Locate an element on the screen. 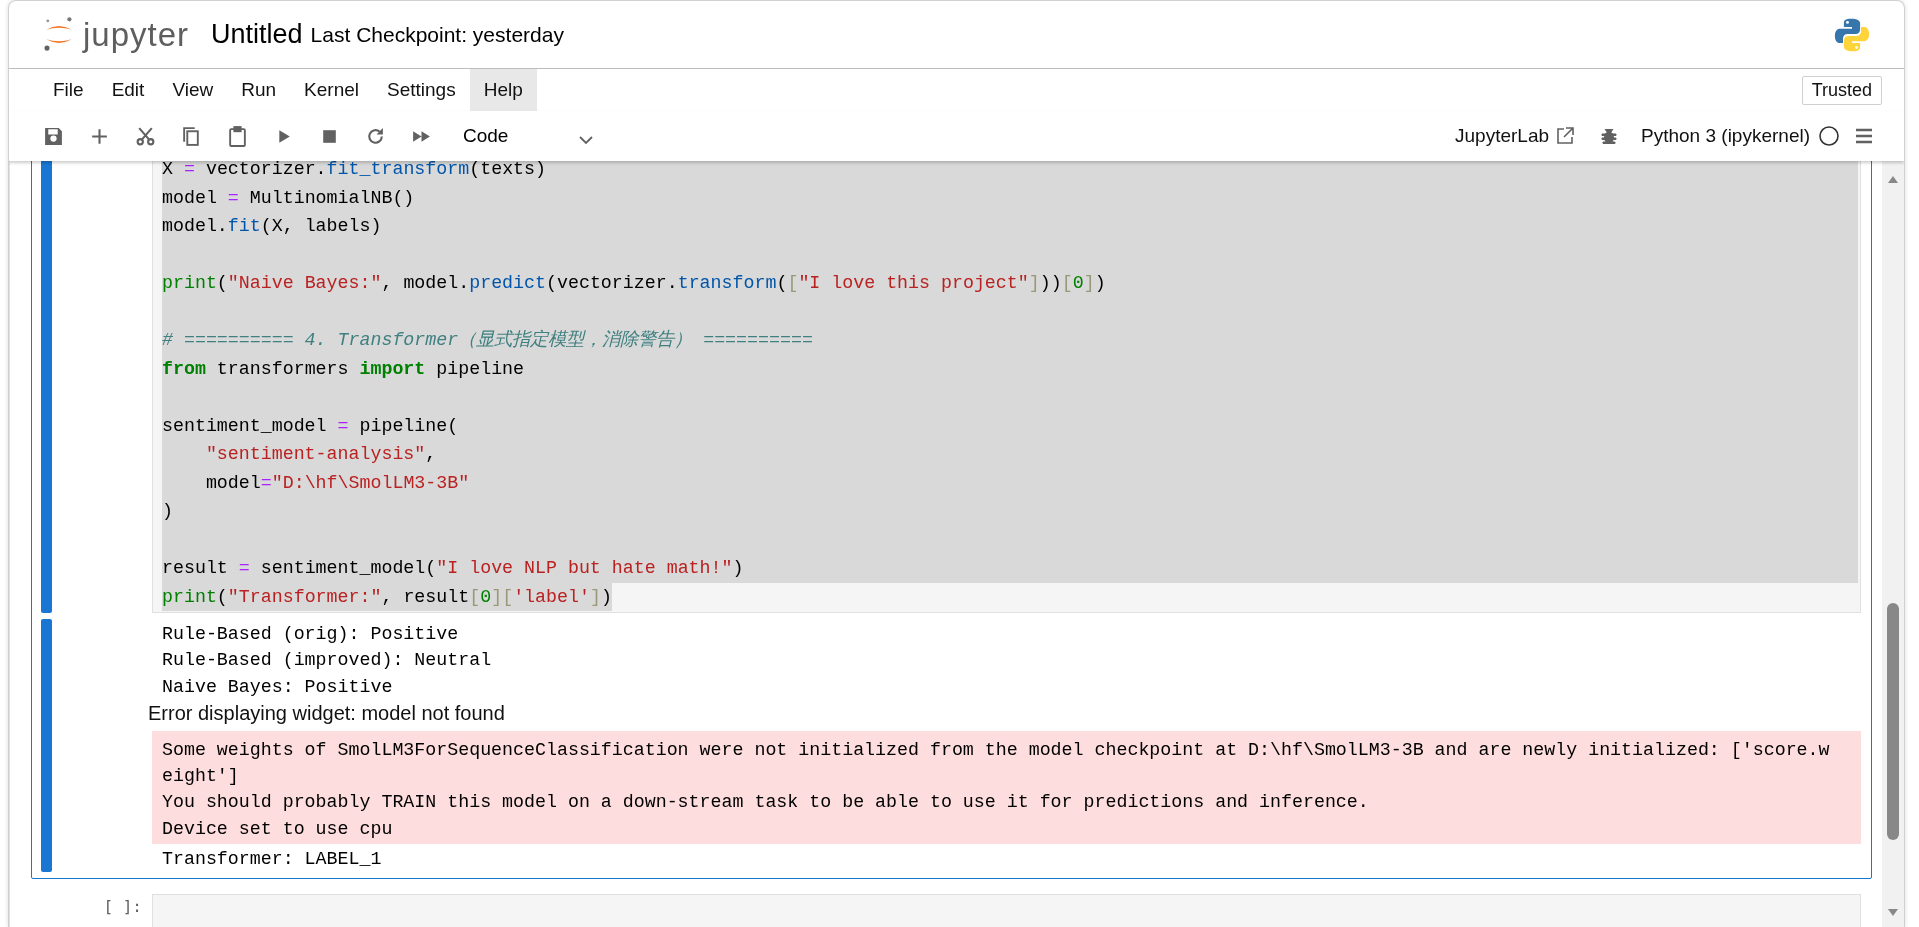  output-line: eight'] is located at coordinates (201, 777).